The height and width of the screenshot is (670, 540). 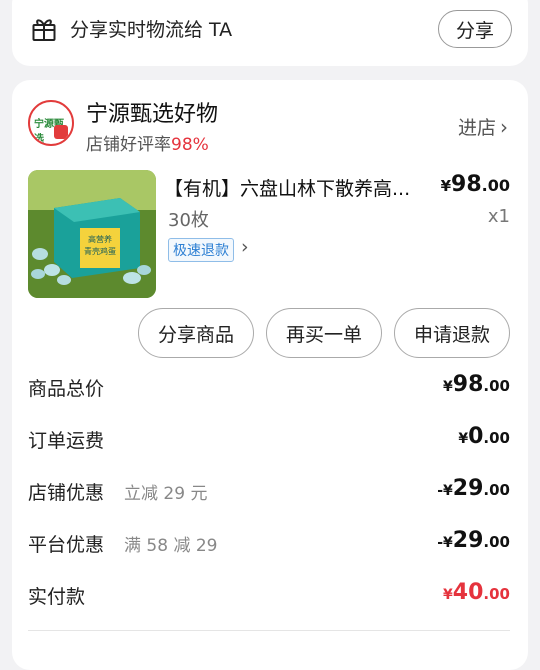 What do you see at coordinates (66, 493) in the screenshot?
I see `shop-discount-label: 店铺优惠` at bounding box center [66, 493].